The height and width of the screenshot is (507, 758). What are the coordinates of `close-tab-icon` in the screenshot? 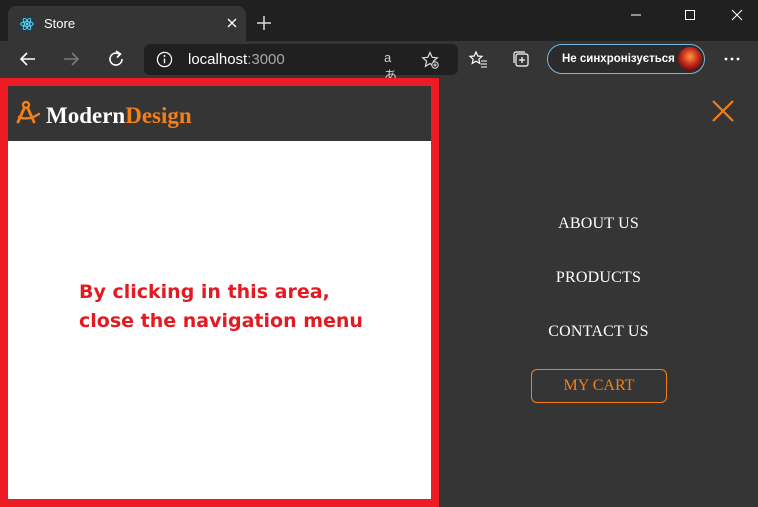 It's located at (232, 23).